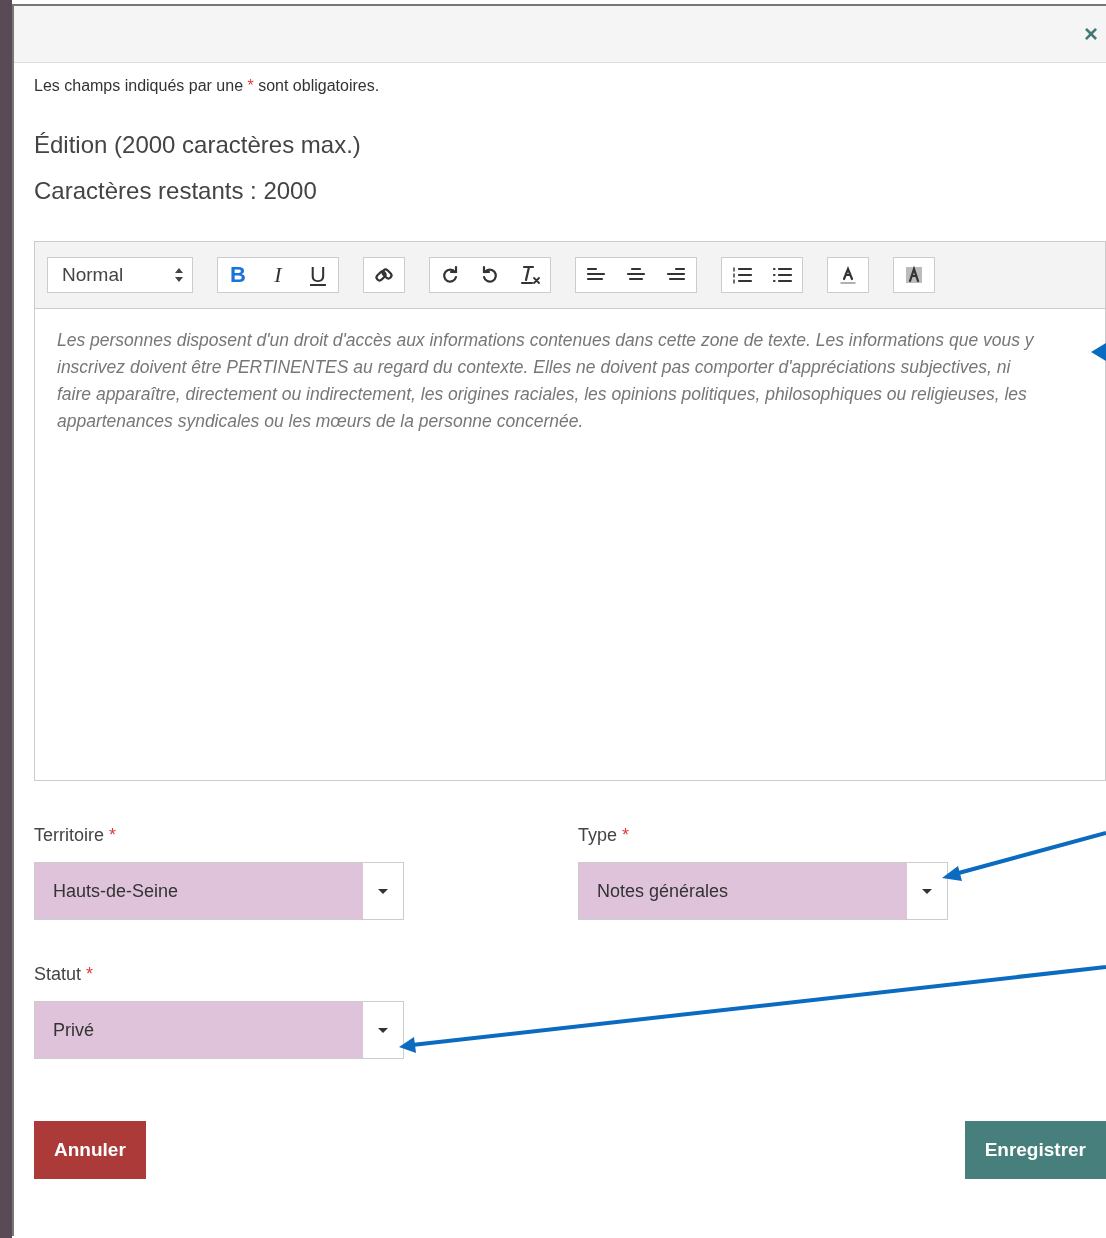 Image resolution: width=1106 pixels, height=1238 pixels. I want to click on editor-heading: Édition (2000 caractères max.), so click(198, 145).